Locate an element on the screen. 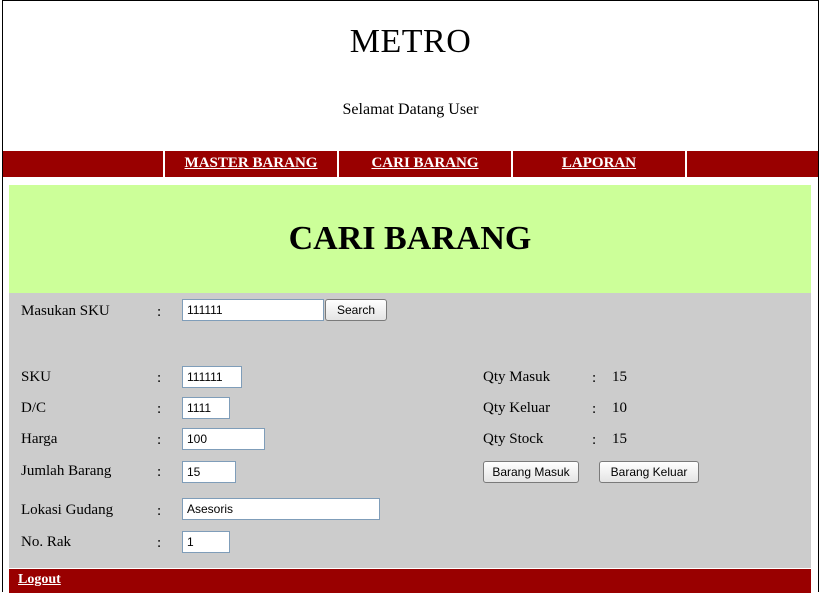 The image size is (821, 593). qty-masuk-value: 15 is located at coordinates (619, 377).